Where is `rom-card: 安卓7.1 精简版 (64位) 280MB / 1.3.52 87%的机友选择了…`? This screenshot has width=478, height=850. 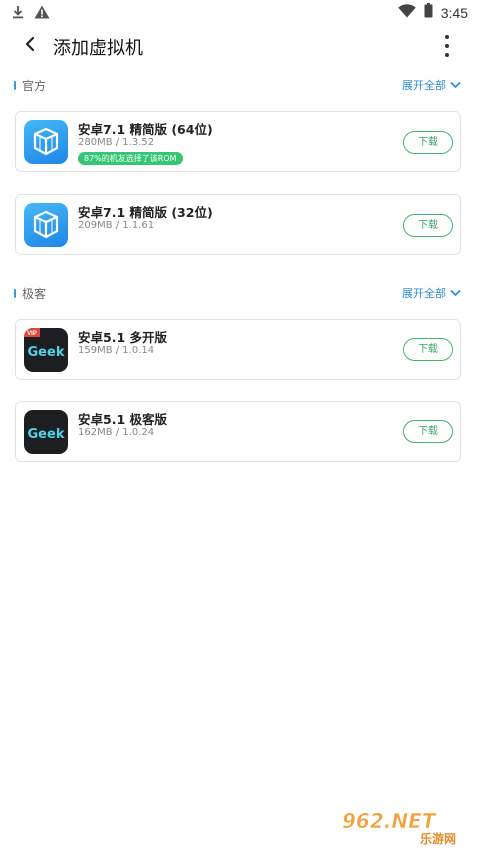
rom-card: 安卓7.1 精简版 (64位) 280MB / 1.3.52 87%的机友选择了… is located at coordinates (238, 141).